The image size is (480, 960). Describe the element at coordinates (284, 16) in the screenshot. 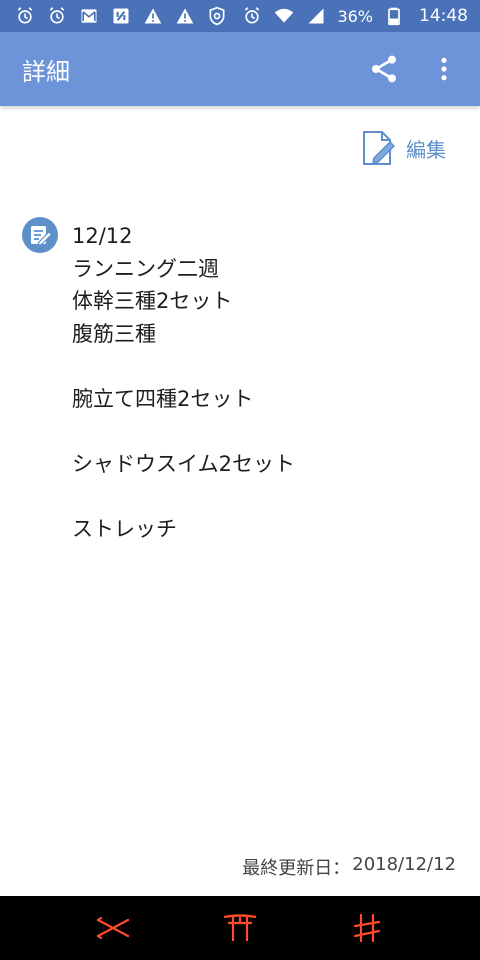

I see `wifi-icon` at that location.